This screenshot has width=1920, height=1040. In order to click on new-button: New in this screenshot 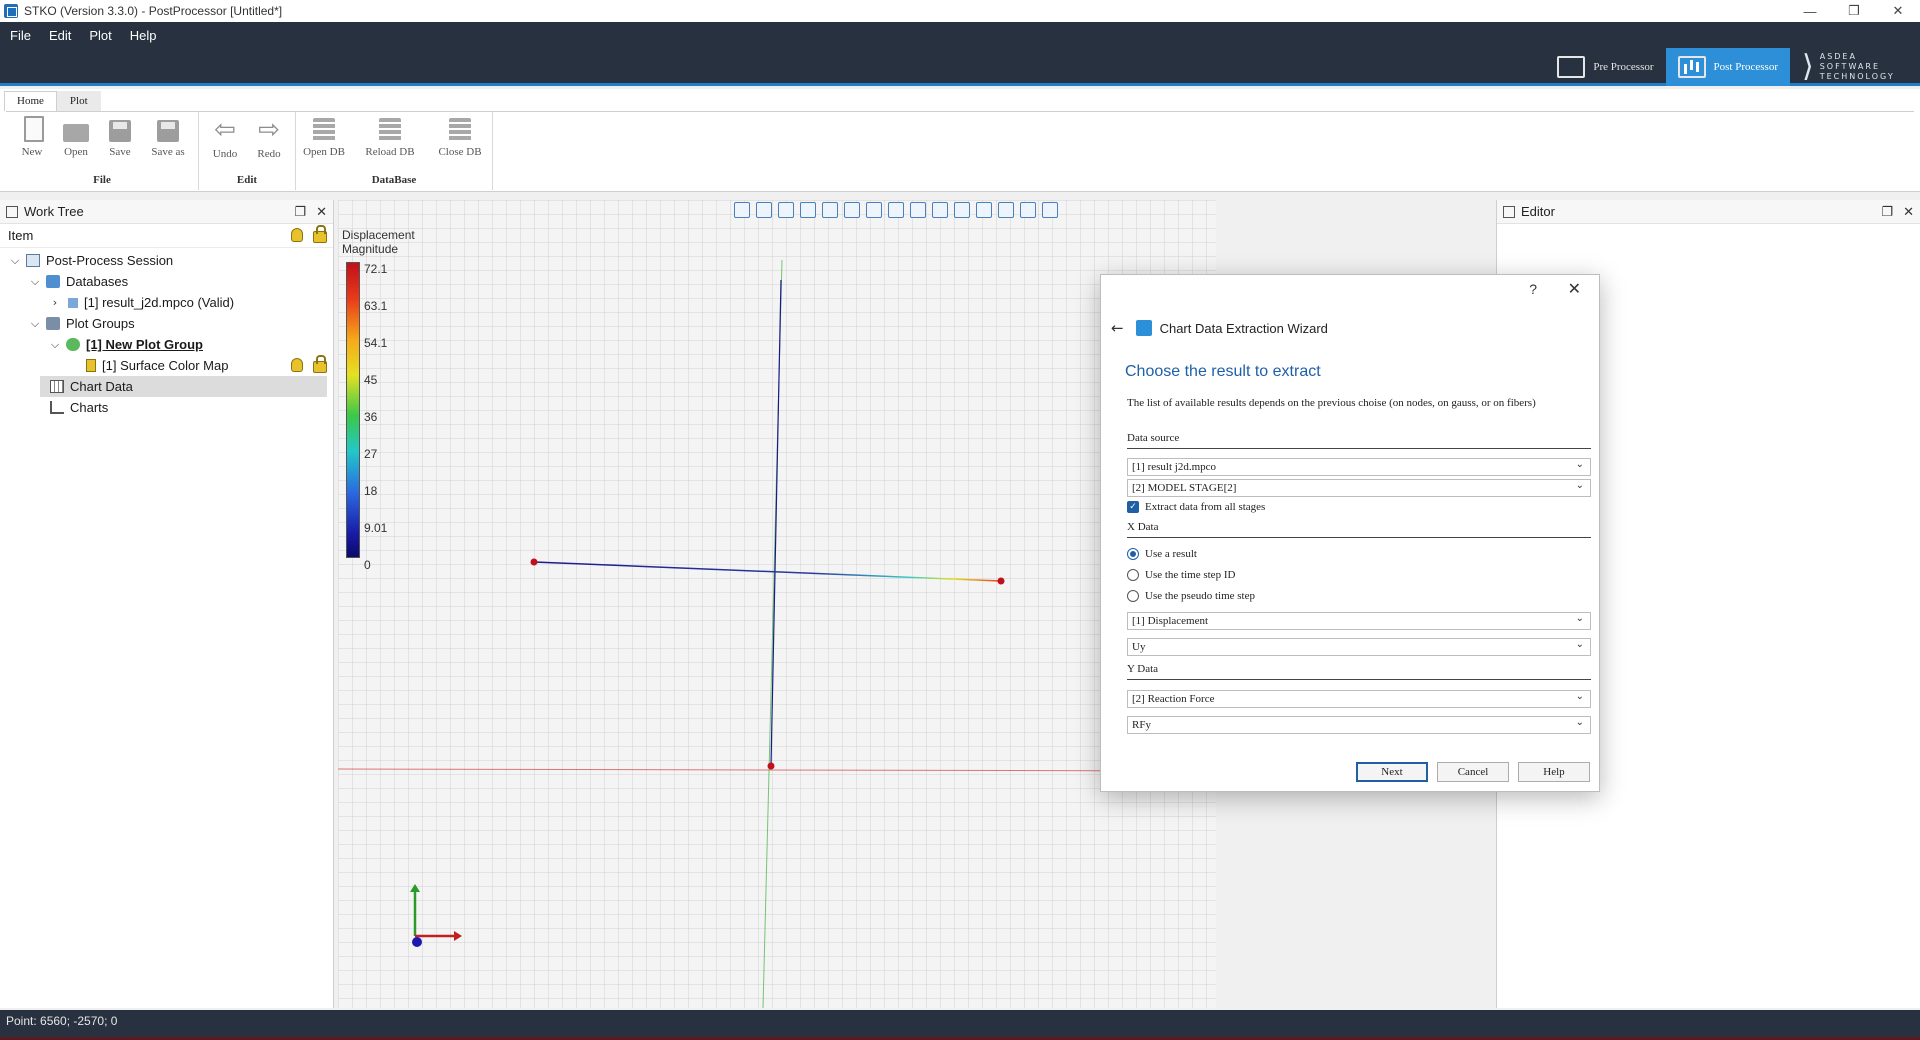, I will do `click(32, 137)`.